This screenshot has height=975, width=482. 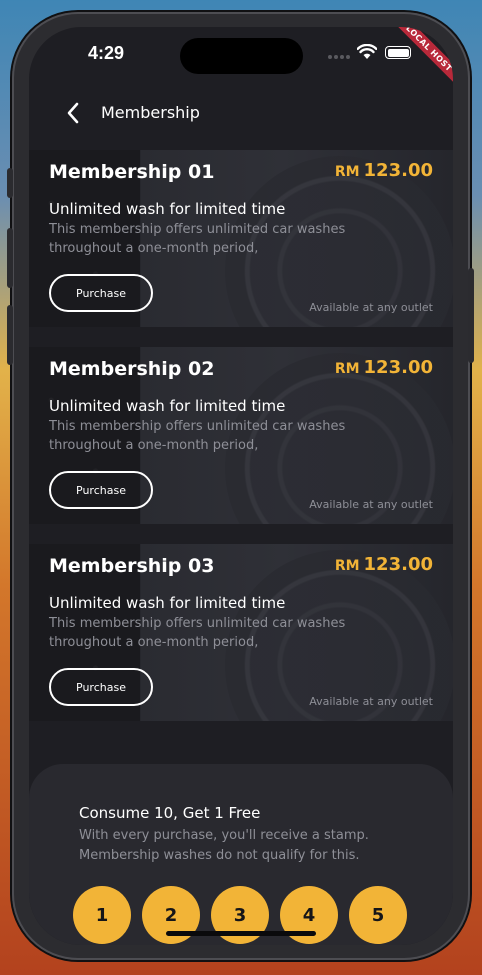 What do you see at coordinates (102, 915) in the screenshot?
I see `stamp-1: 1` at bounding box center [102, 915].